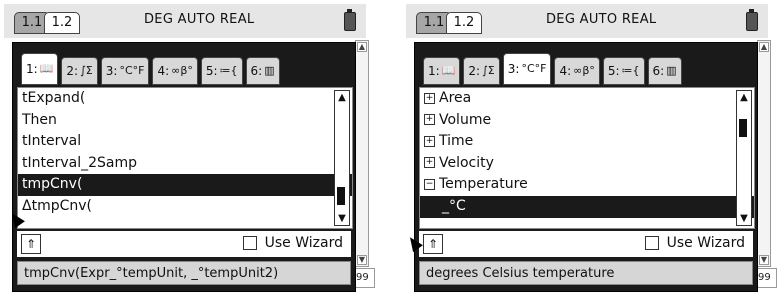  I want to click on list-item: ΔtmpCnv(, so click(185, 207).